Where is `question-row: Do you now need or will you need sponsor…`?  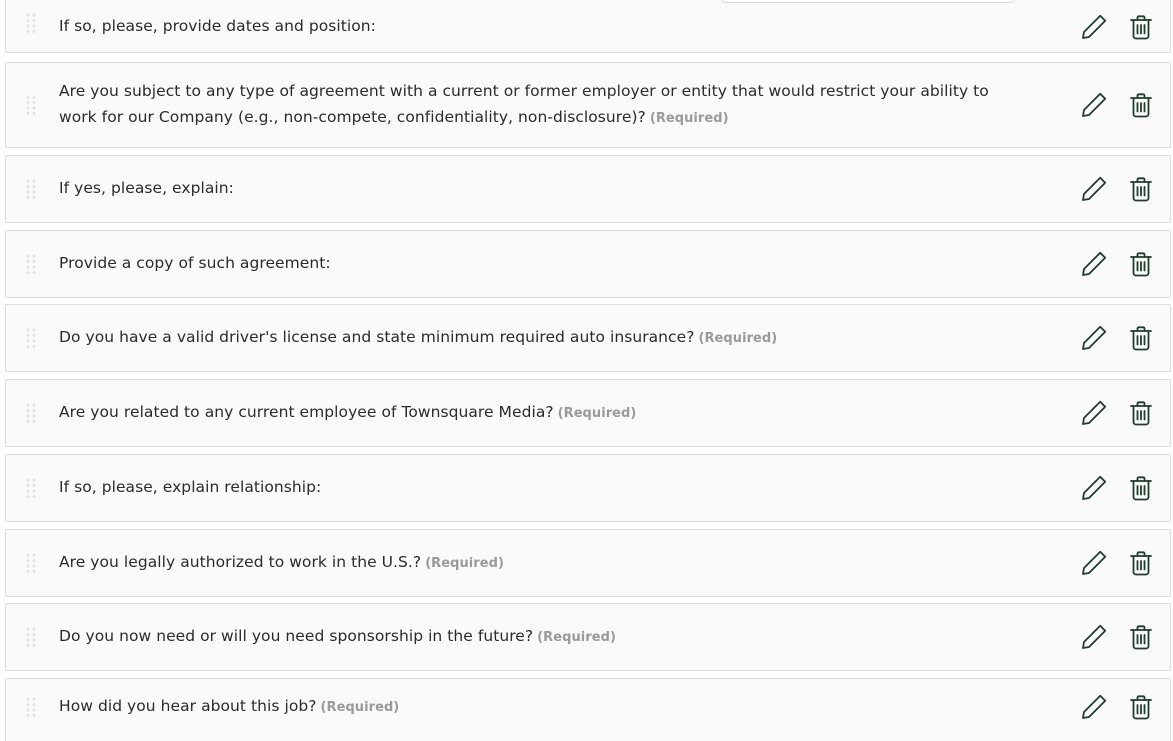
question-row: Do you now need or will you need sponsor… is located at coordinates (588, 637).